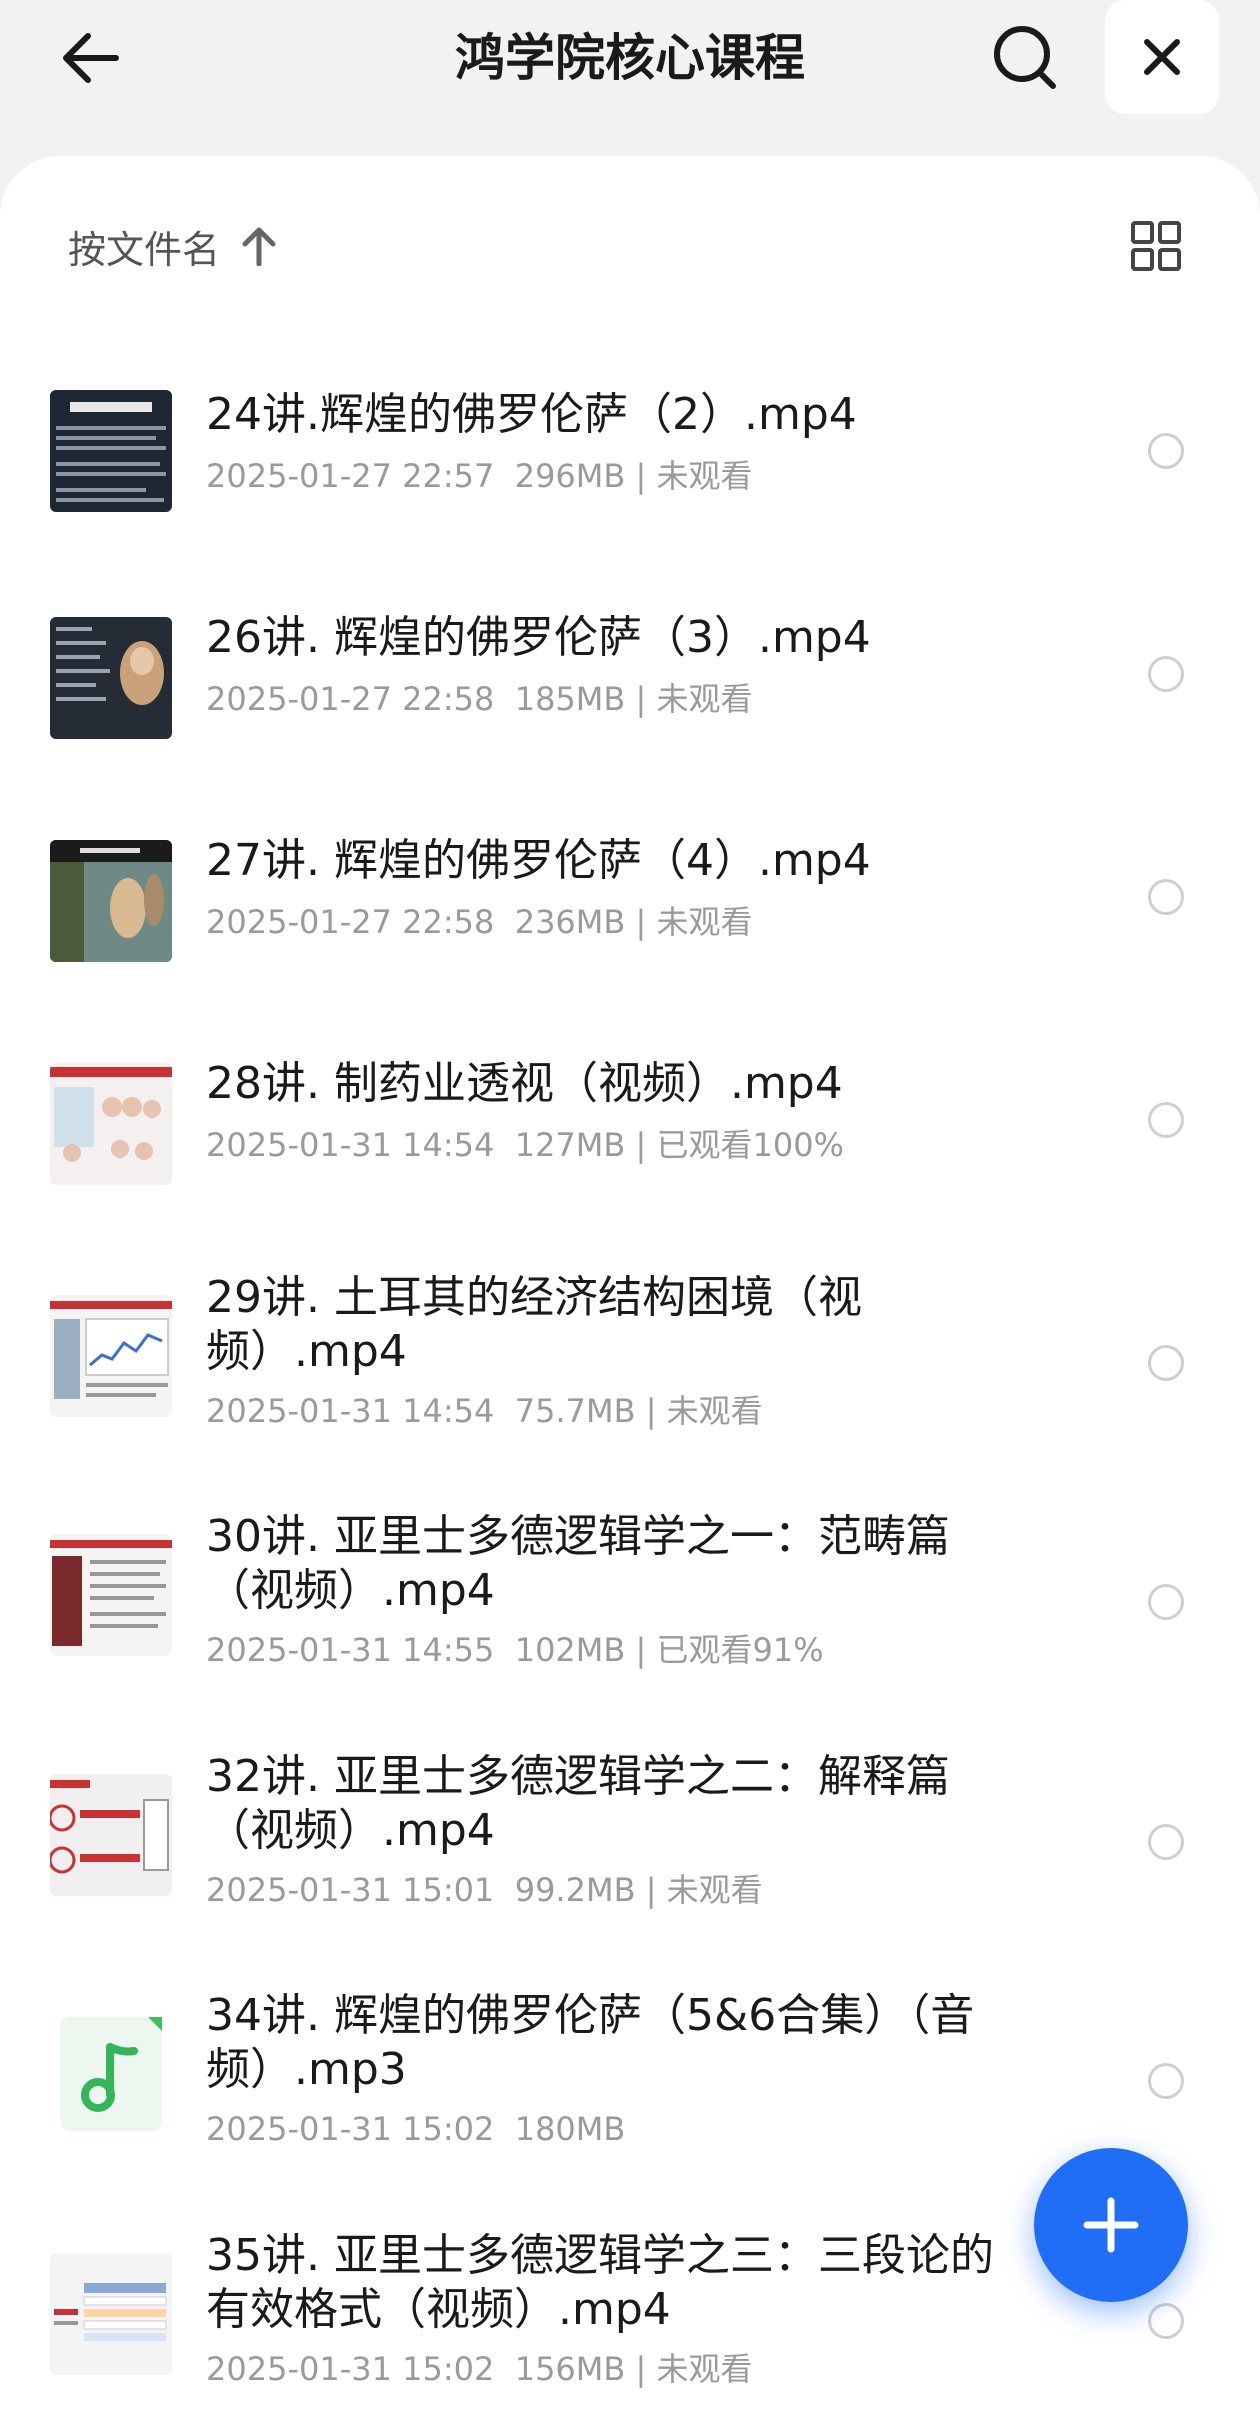 Image resolution: width=1260 pixels, height=2420 pixels. I want to click on grid-view-button, so click(1156, 246).